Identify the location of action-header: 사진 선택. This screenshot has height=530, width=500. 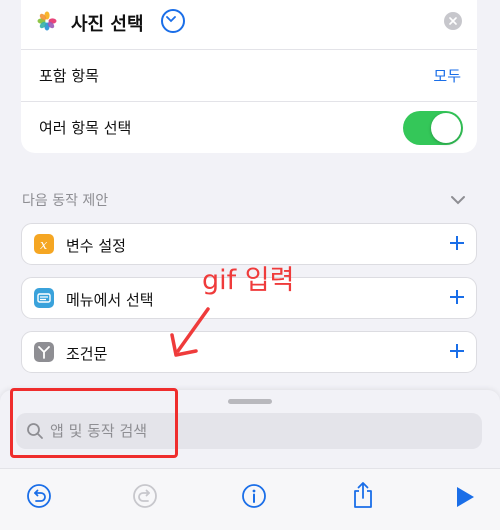
(249, 23).